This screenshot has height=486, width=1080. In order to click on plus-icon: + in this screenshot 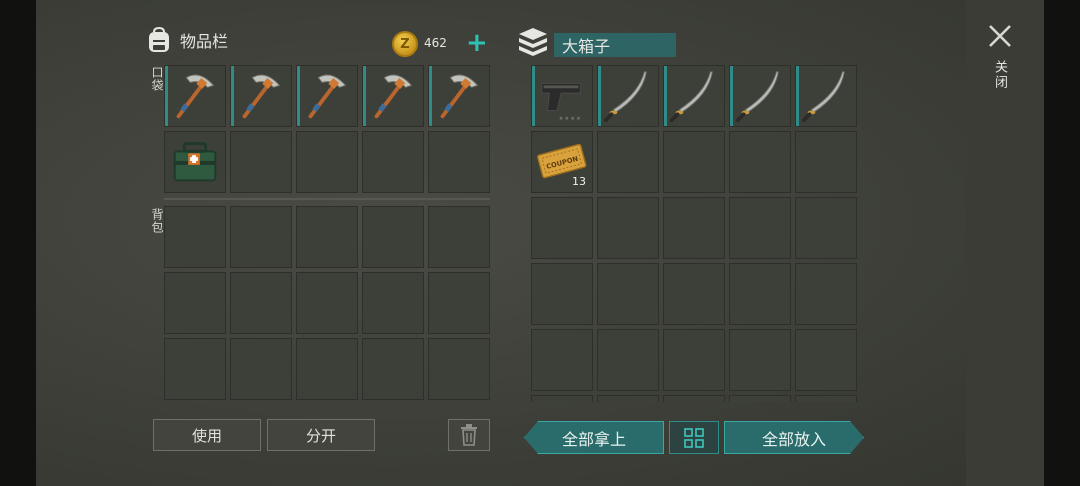, I will do `click(477, 43)`.